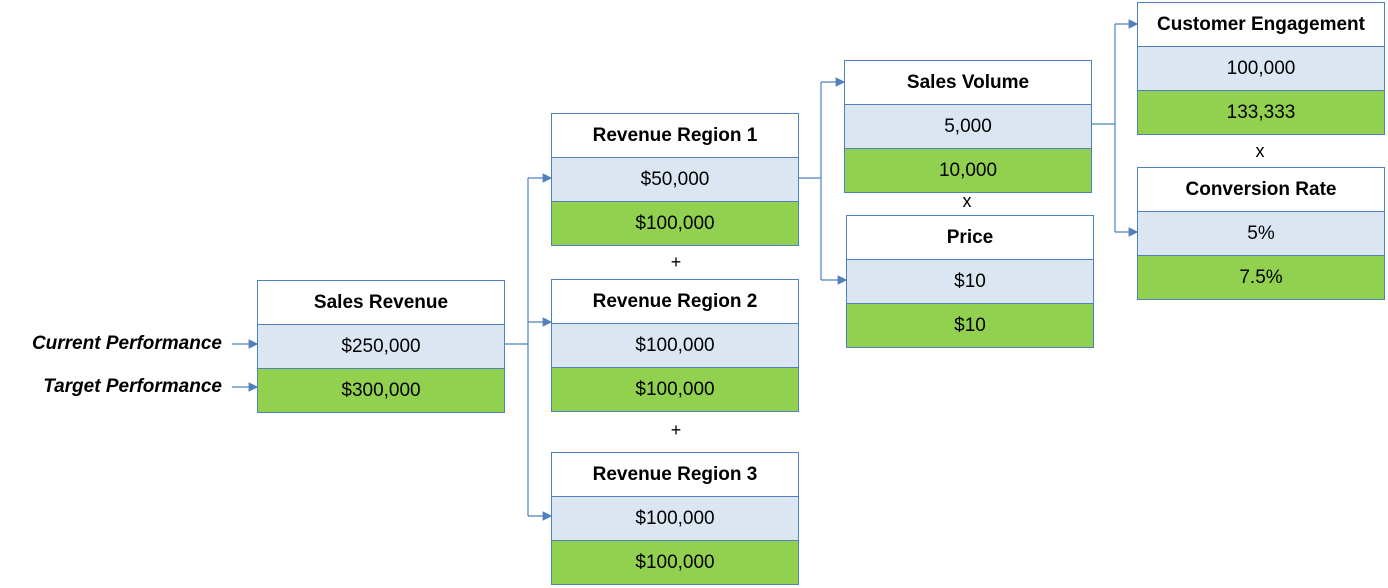 The width and height of the screenshot is (1388, 588). I want to click on revenue-region-2-node: Revenue Region 2 $100,000 $100,000, so click(675, 345).